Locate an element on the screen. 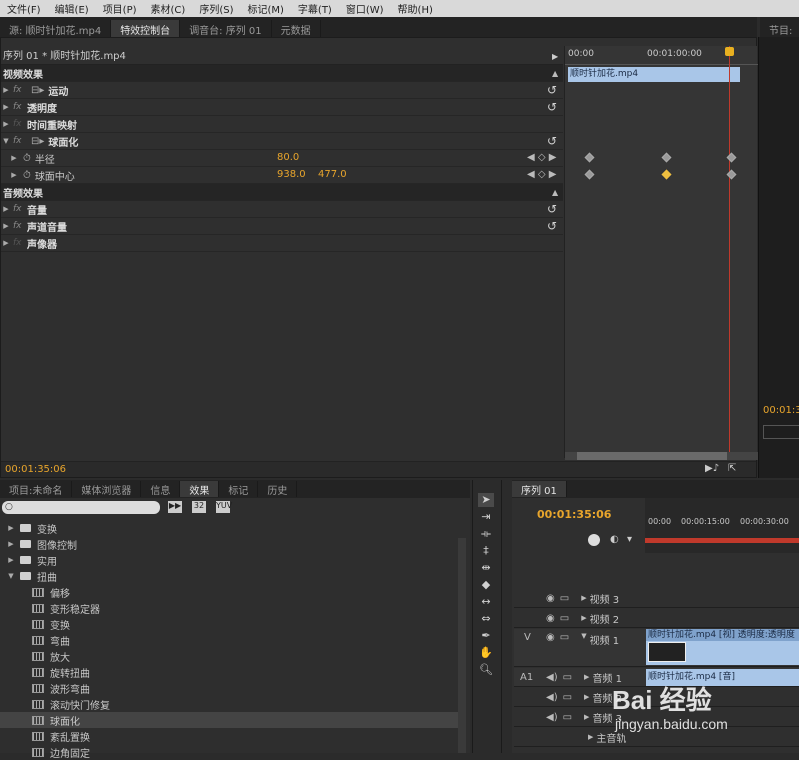 The width and height of the screenshot is (799, 760). effect-row-spherize: ▼ fx ⊟▸ 球面化 is located at coordinates (282, 141).